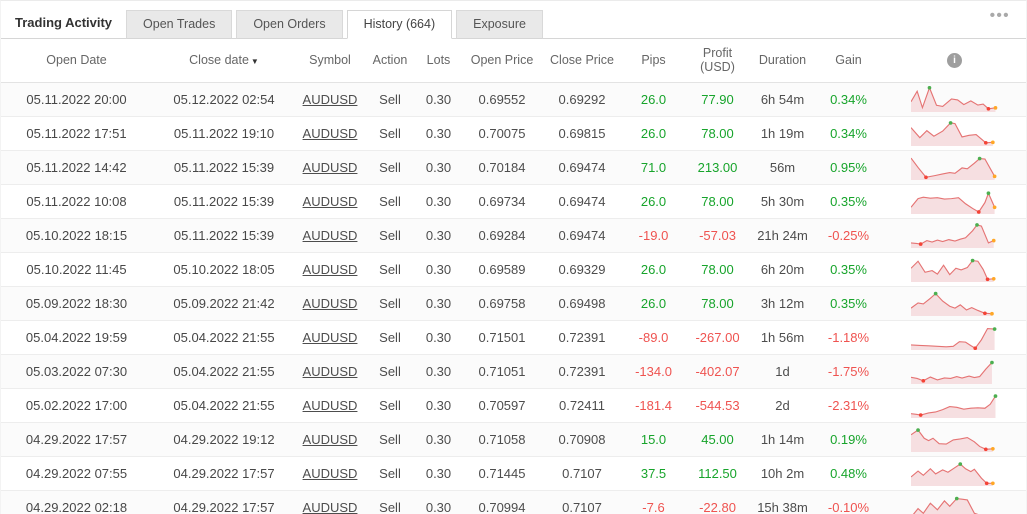 The image size is (1027, 514). Describe the element at coordinates (848, 405) in the screenshot. I see `cell-gain: -2.31%` at that location.